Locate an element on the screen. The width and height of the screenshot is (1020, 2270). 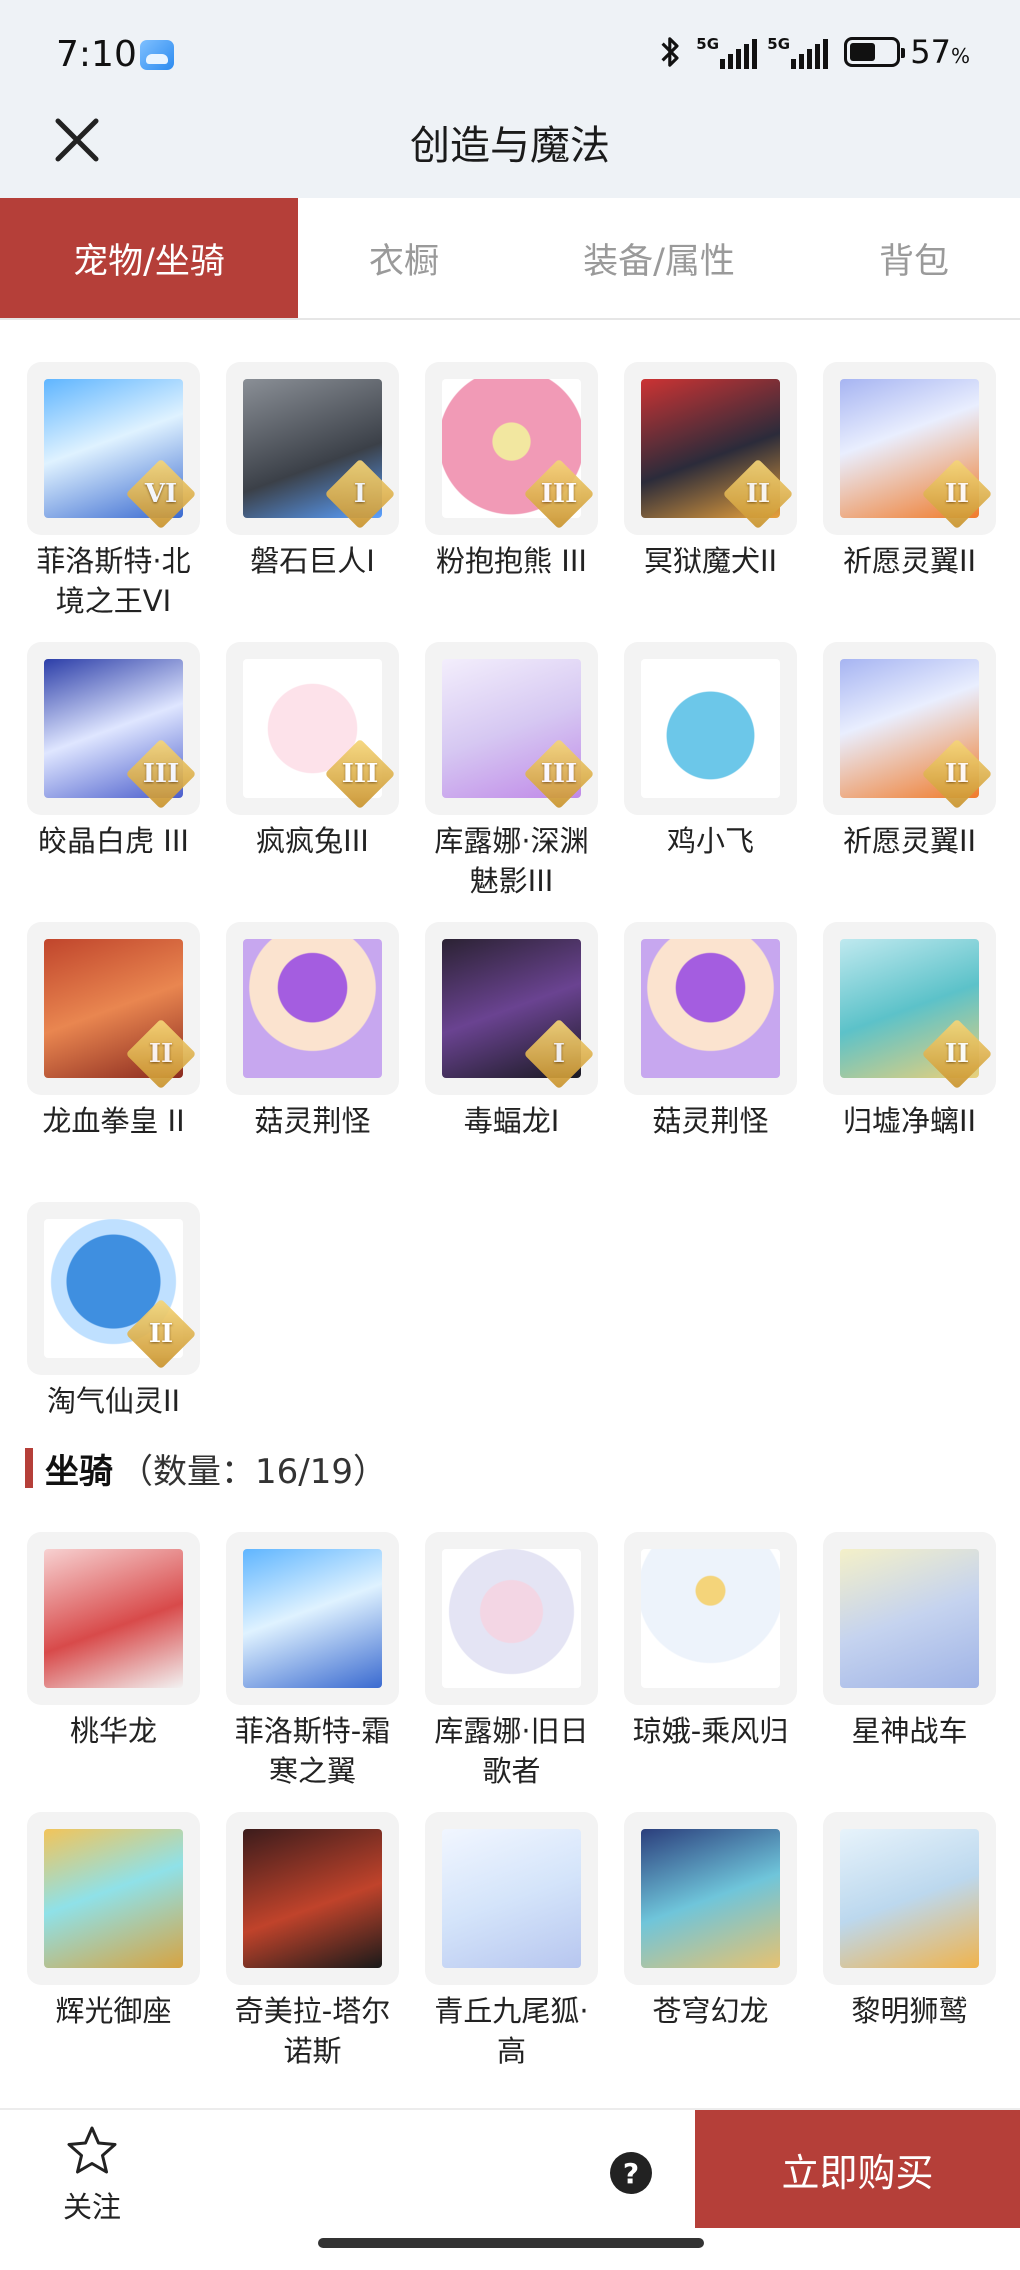
status-icons: 5G 5G 57% is located at coordinates (813, 52).